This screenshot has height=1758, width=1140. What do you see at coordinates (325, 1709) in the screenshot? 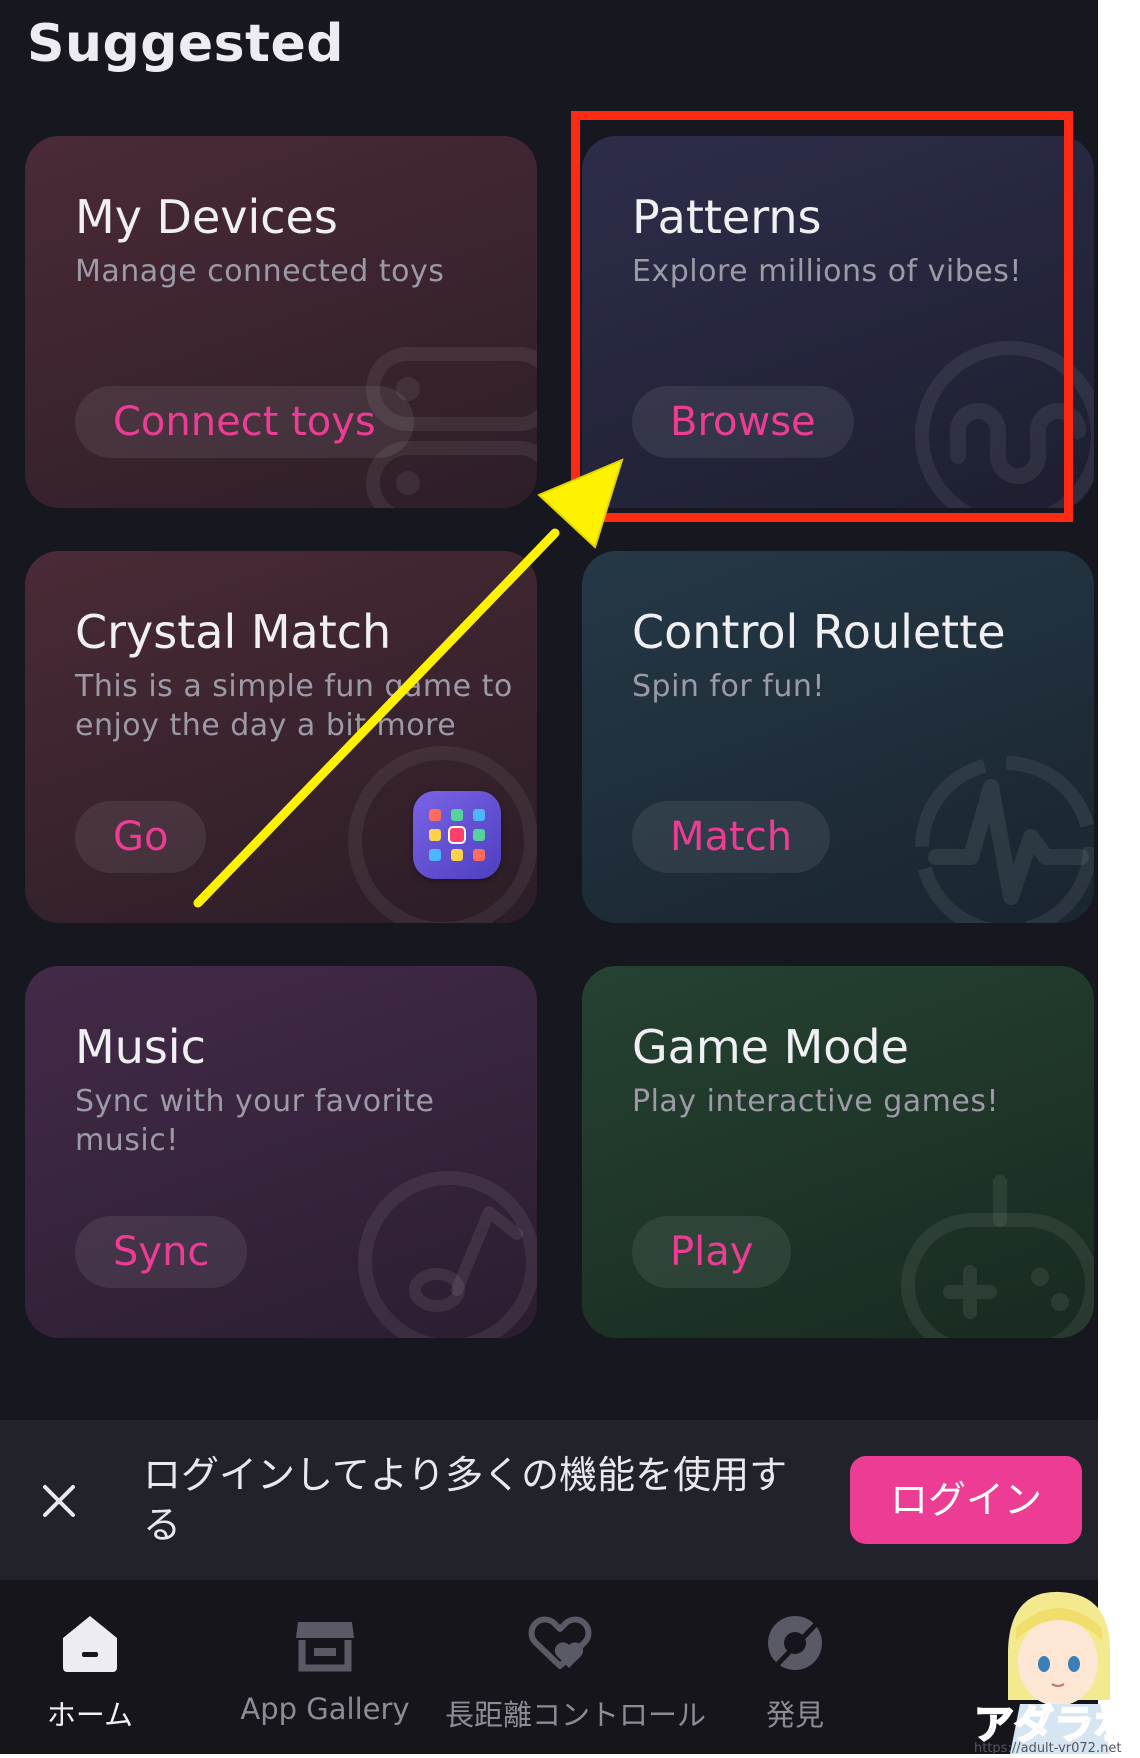
I see `tab-label: App Gallery` at bounding box center [325, 1709].